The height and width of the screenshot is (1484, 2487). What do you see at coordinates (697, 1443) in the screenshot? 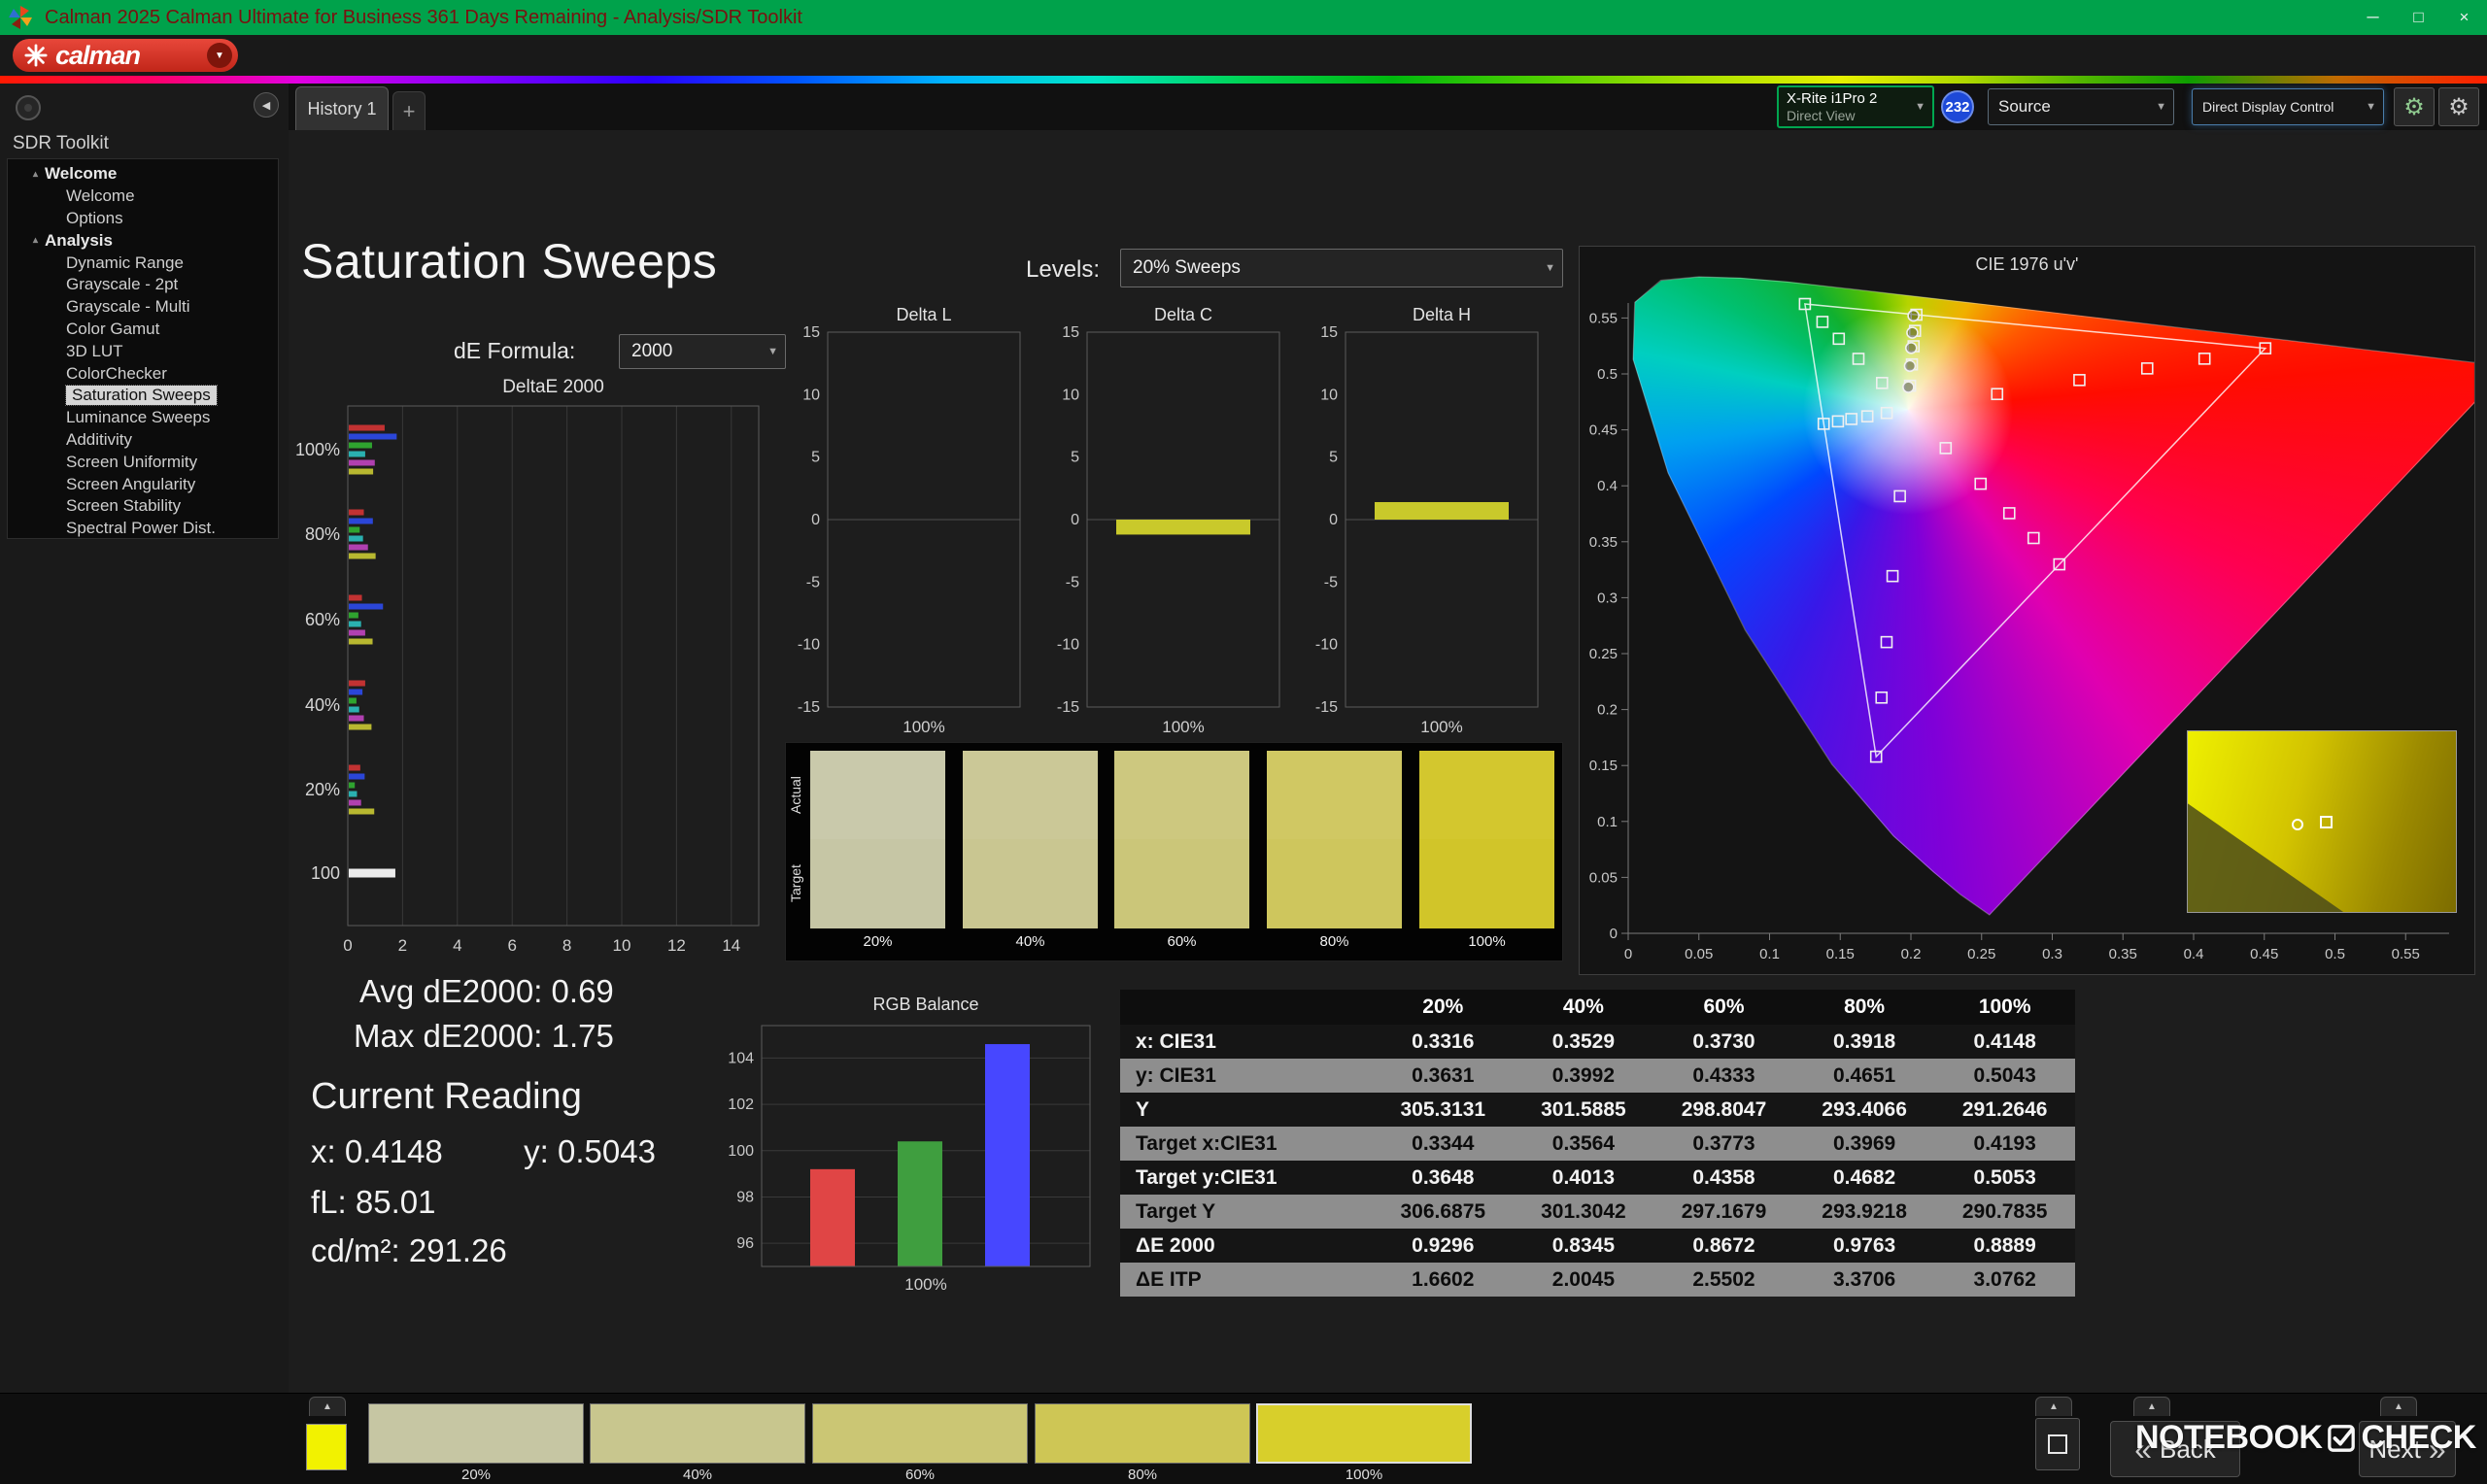
I see `patch-button-40: 40%` at bounding box center [697, 1443].